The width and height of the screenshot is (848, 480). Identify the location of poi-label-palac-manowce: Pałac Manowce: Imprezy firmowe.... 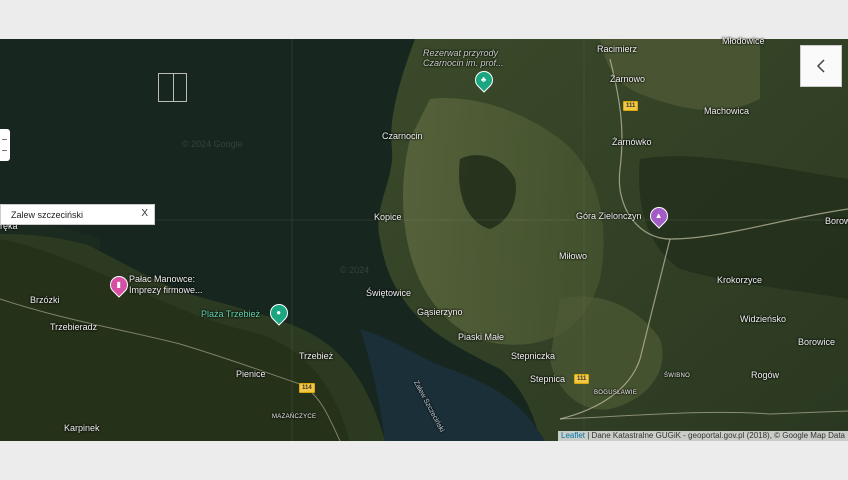
(166, 284).